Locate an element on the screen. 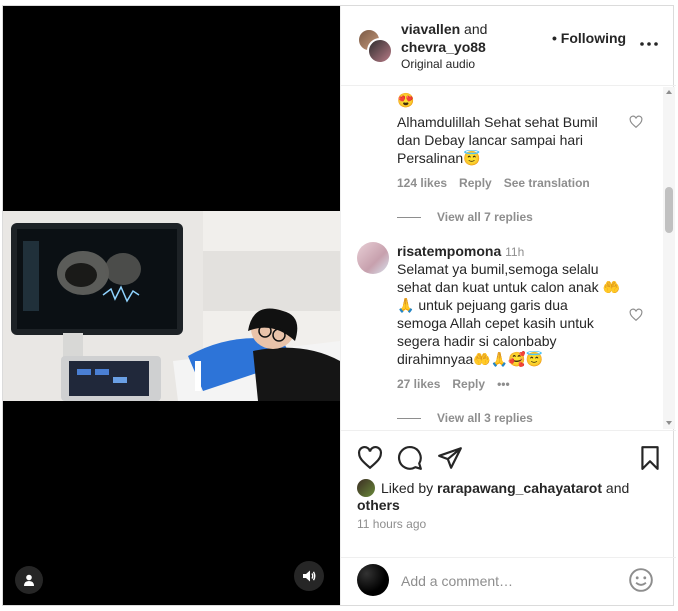 Image resolution: width=678 pixels, height=611 pixels. scroll-up-arrow is located at coordinates (669, 92).